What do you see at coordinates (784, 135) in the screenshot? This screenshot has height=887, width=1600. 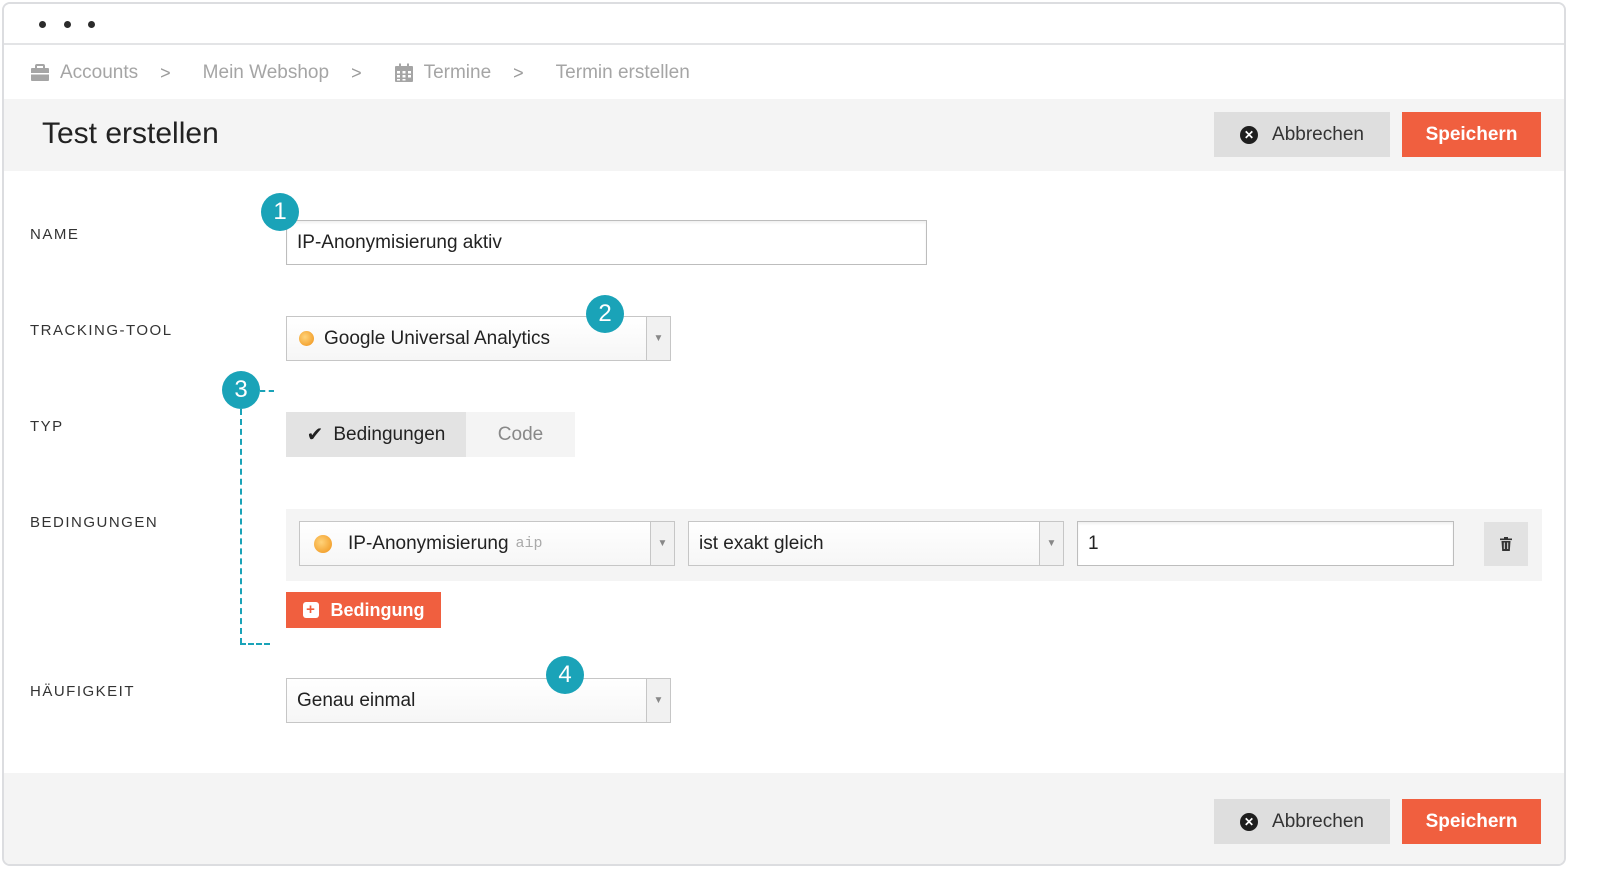 I see `page-header: Test erstellen ✕ Abbrechen Speichern` at bounding box center [784, 135].